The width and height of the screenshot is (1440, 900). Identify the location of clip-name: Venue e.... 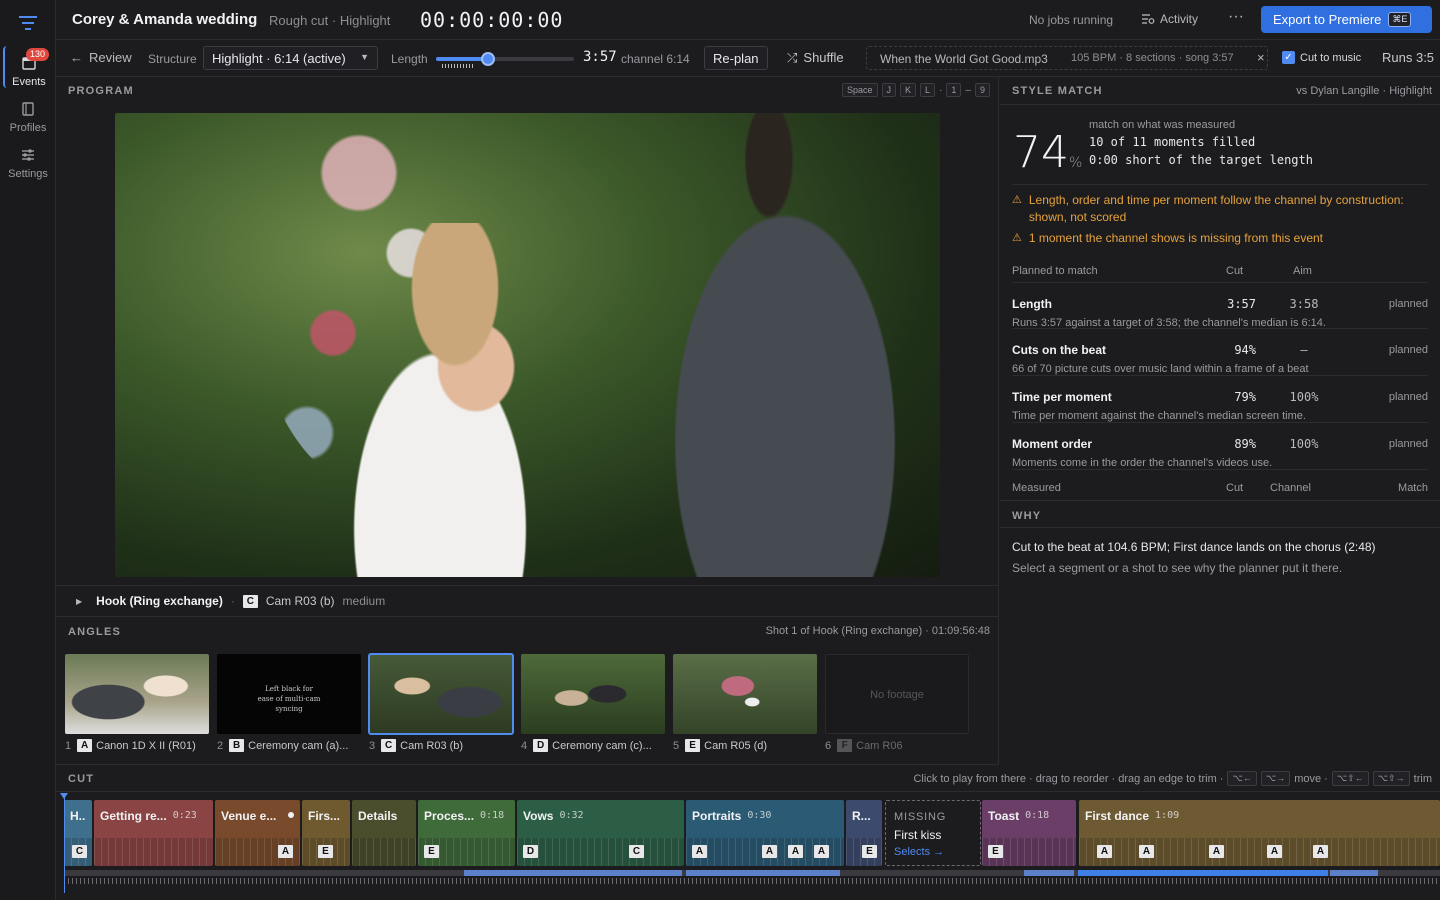
(249, 816).